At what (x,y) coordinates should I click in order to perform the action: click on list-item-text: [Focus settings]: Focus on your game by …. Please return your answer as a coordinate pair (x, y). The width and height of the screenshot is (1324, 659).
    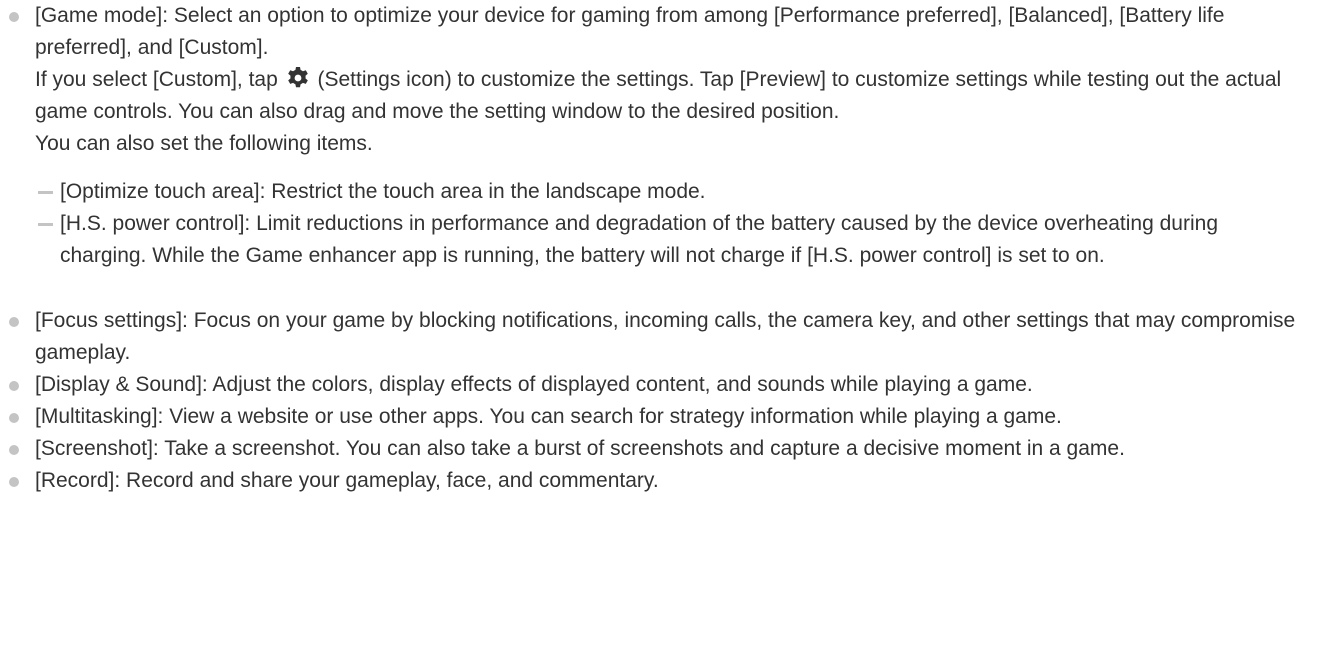
    Looking at the image, I should click on (665, 336).